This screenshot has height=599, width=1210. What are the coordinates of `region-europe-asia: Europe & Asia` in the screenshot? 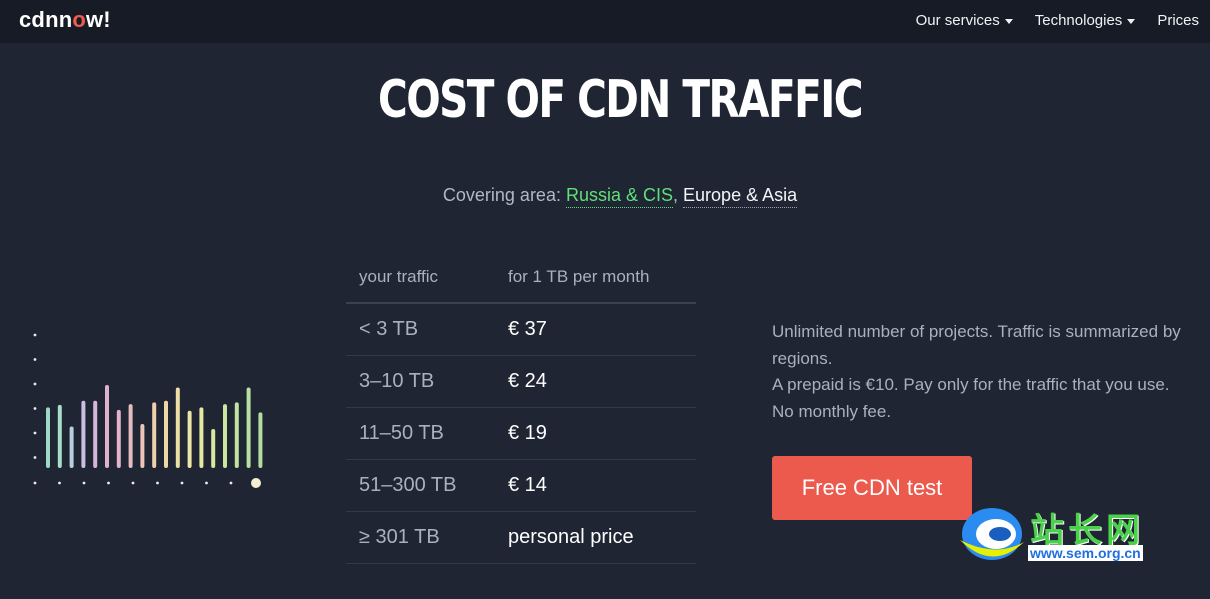 It's located at (740, 196).